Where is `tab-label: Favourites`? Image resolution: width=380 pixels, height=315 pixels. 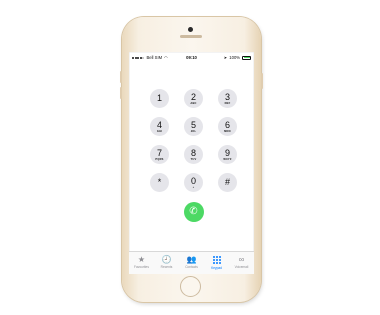 tab-label: Favourites is located at coordinates (141, 267).